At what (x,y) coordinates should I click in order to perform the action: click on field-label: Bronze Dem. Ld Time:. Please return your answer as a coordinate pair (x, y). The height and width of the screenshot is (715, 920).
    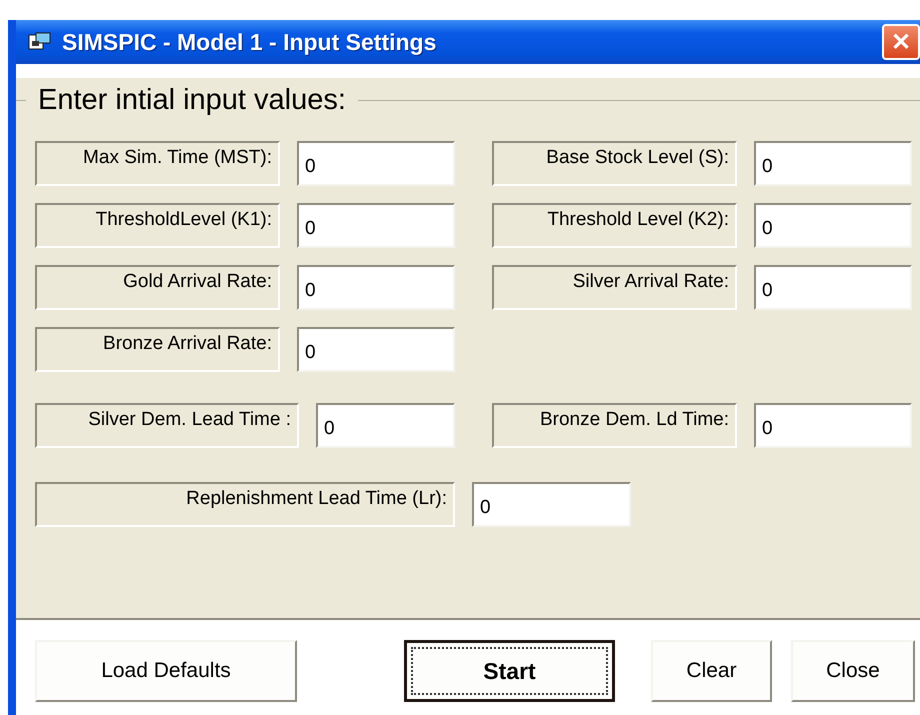
    Looking at the image, I should click on (614, 425).